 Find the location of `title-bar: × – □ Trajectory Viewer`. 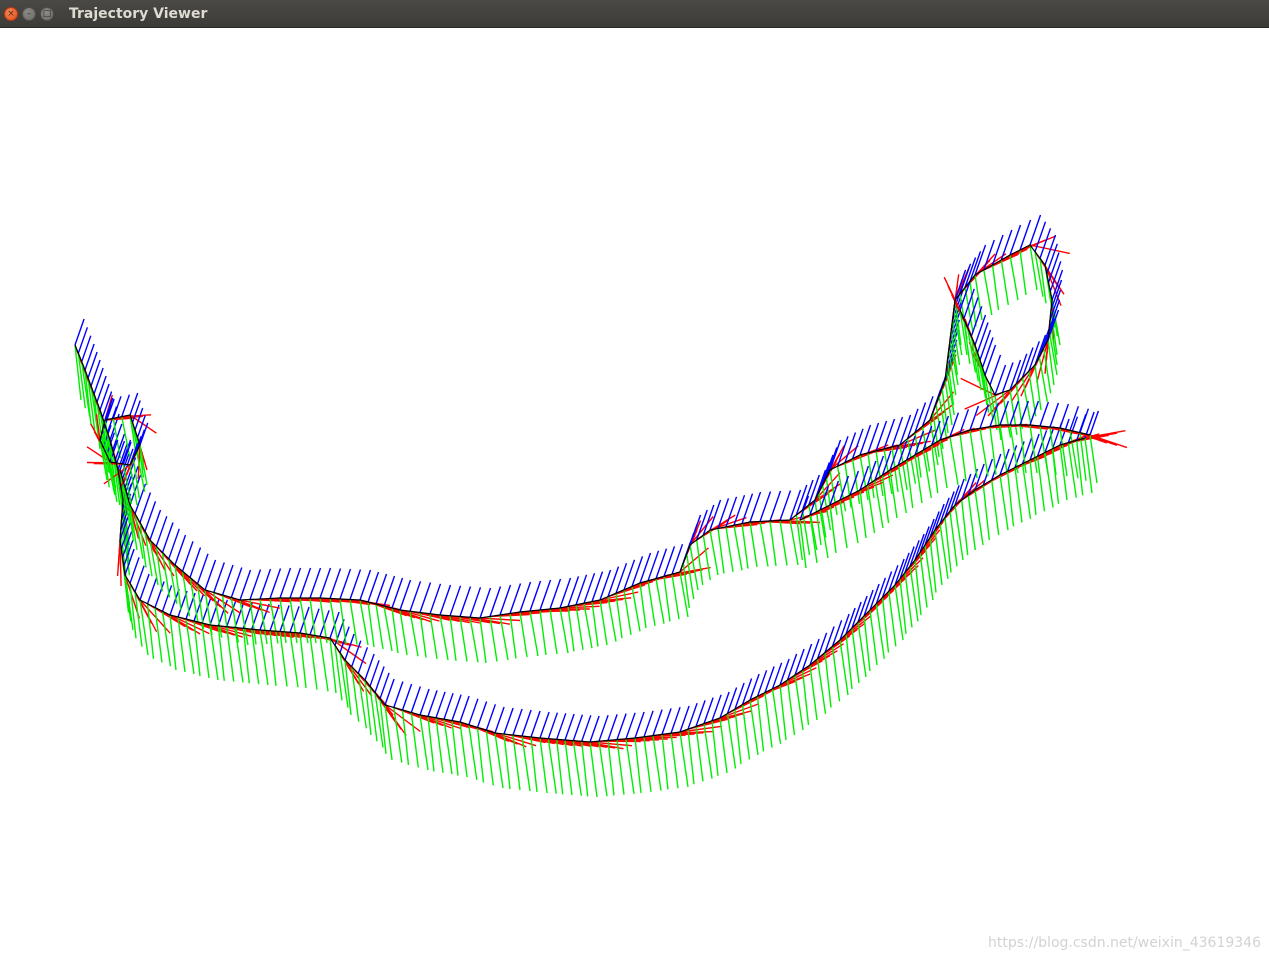

title-bar: × – □ Trajectory Viewer is located at coordinates (634, 14).